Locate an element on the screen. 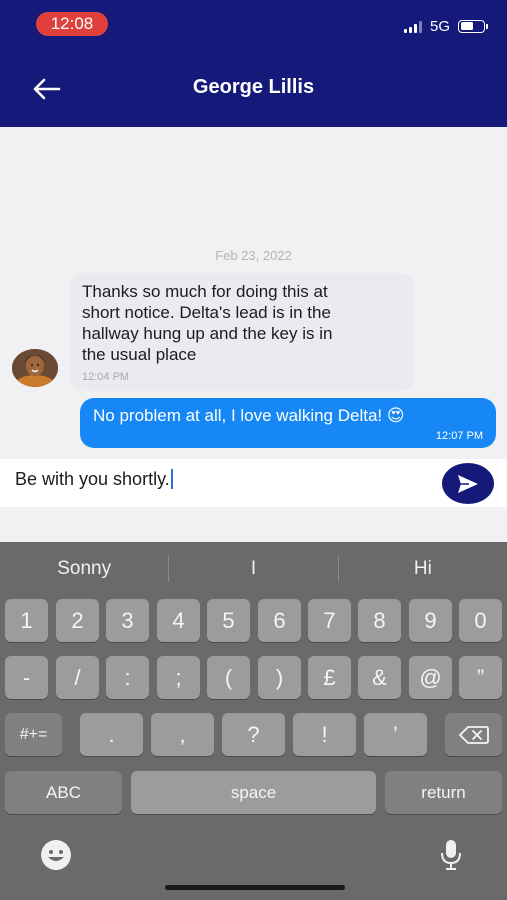  key-symbols-shift: #+= is located at coordinates (33, 734).